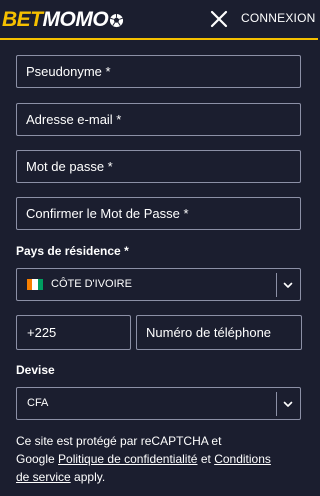 This screenshot has height=496, width=320. Describe the element at coordinates (90, 477) in the screenshot. I see `recaptcha-apply-text: apply.` at that location.